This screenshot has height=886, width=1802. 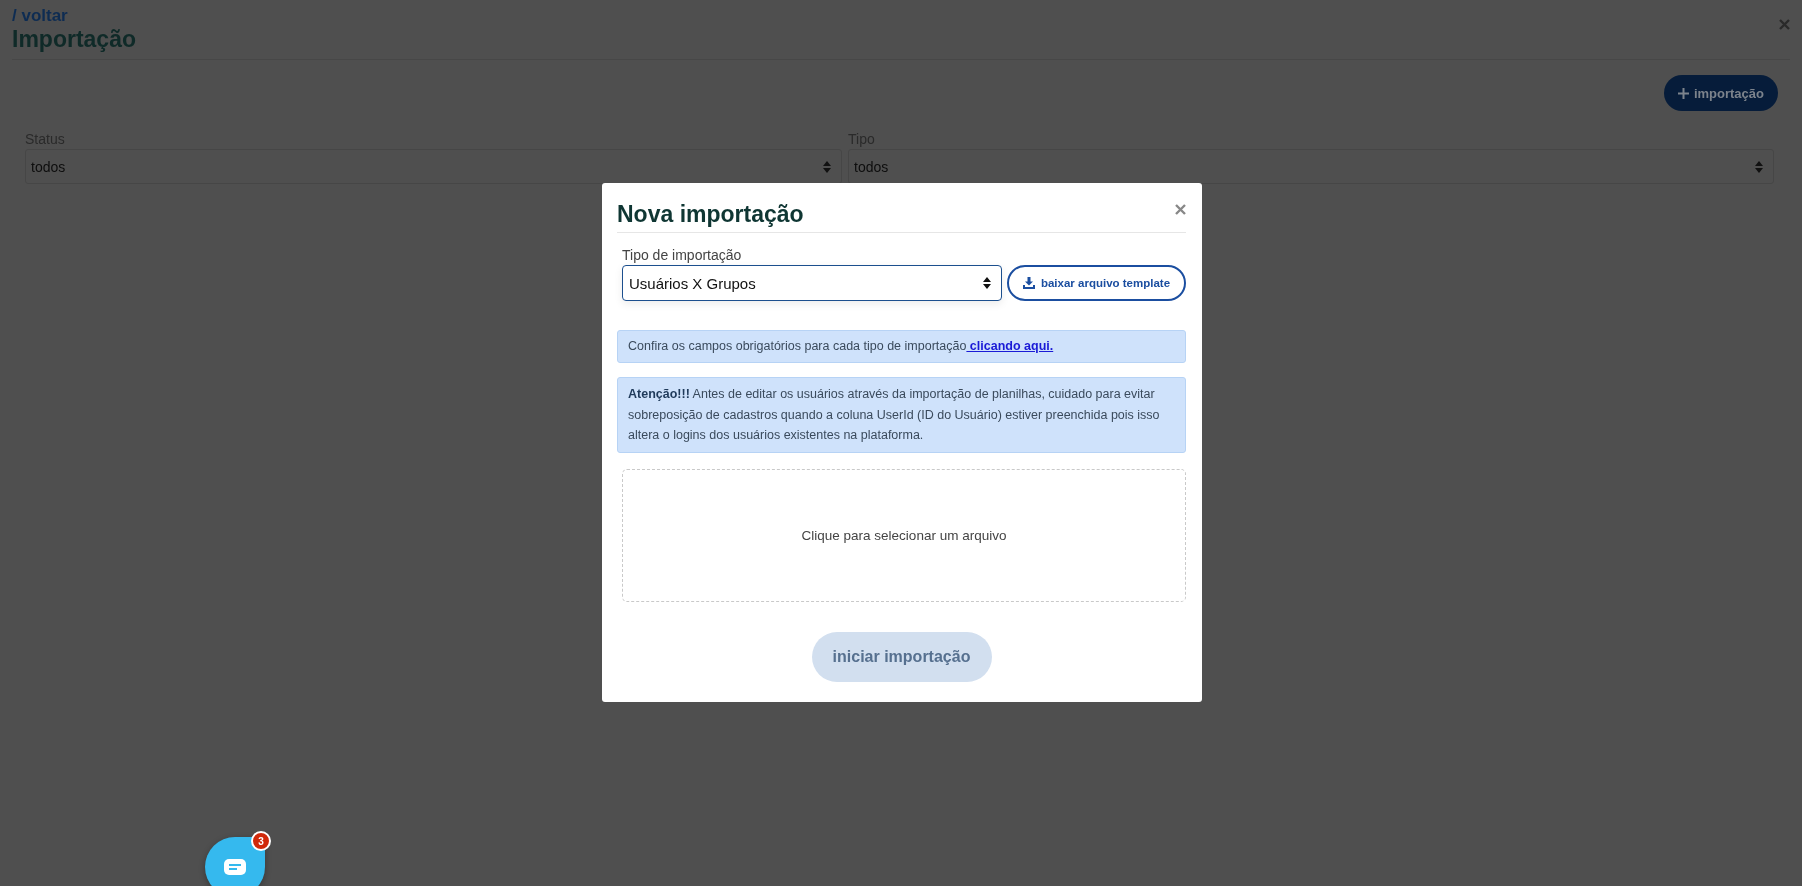 I want to click on download-template-button: baixar arquivo template, so click(x=1096, y=283).